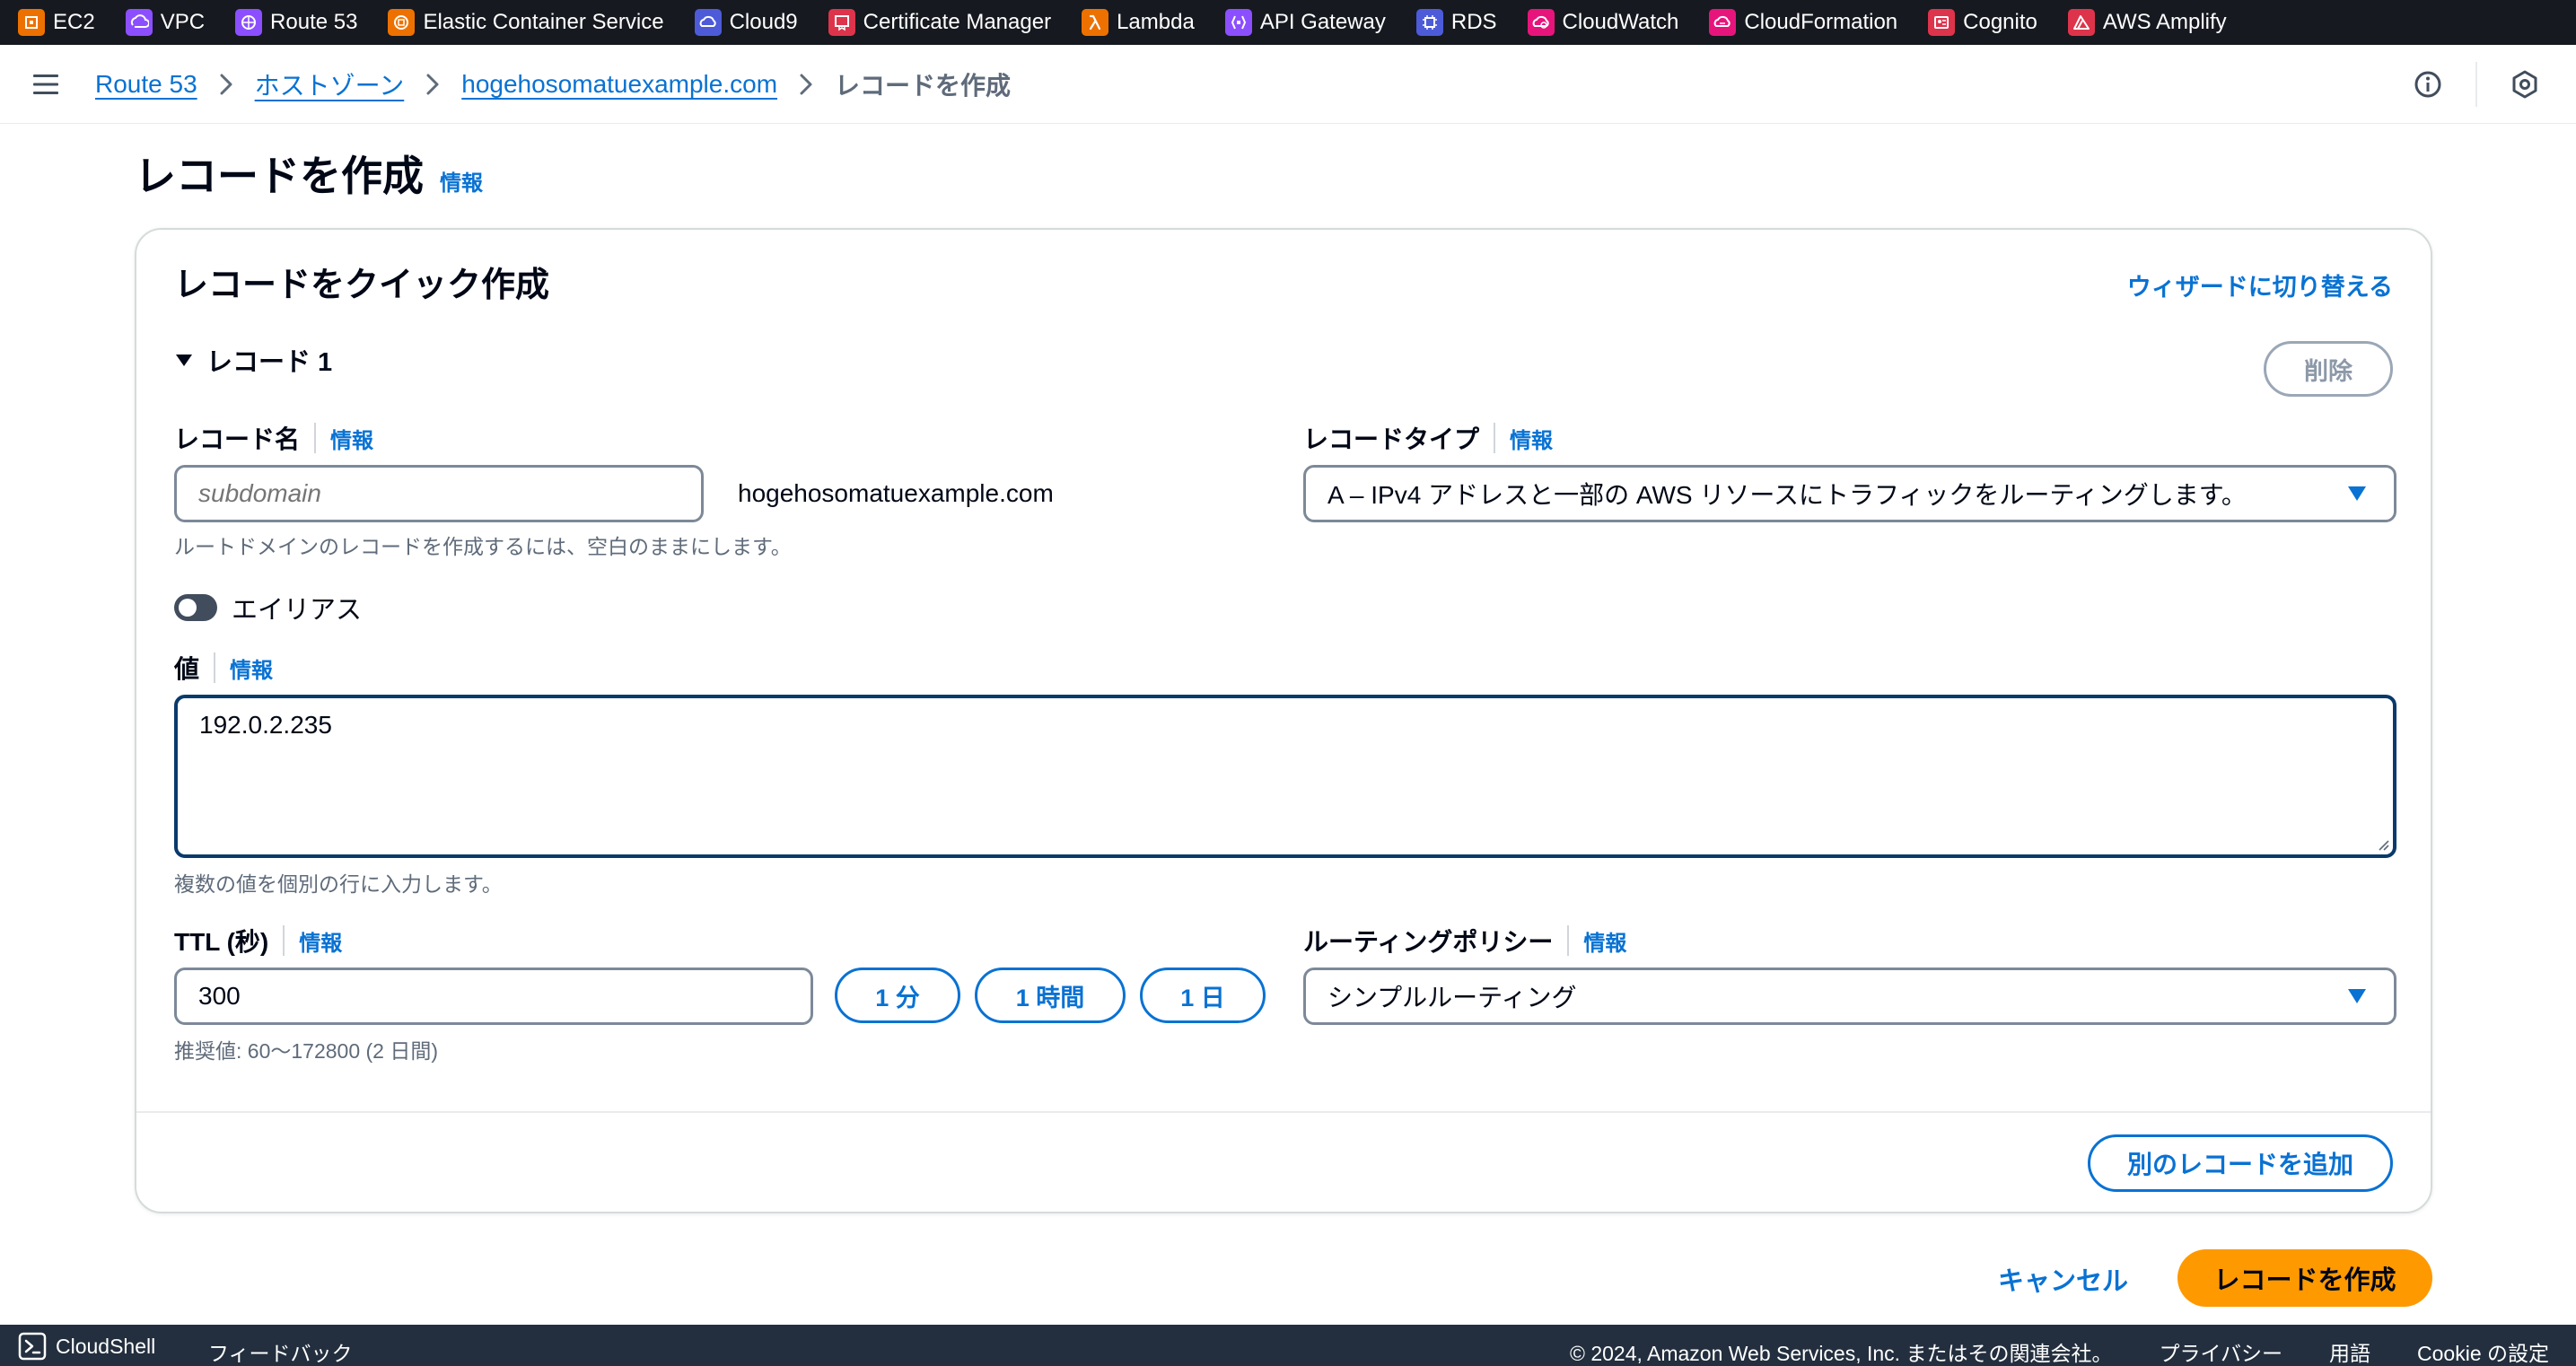 The height and width of the screenshot is (1366, 2576). Describe the element at coordinates (2382, 843) in the screenshot. I see `resize-handle-icon` at that location.